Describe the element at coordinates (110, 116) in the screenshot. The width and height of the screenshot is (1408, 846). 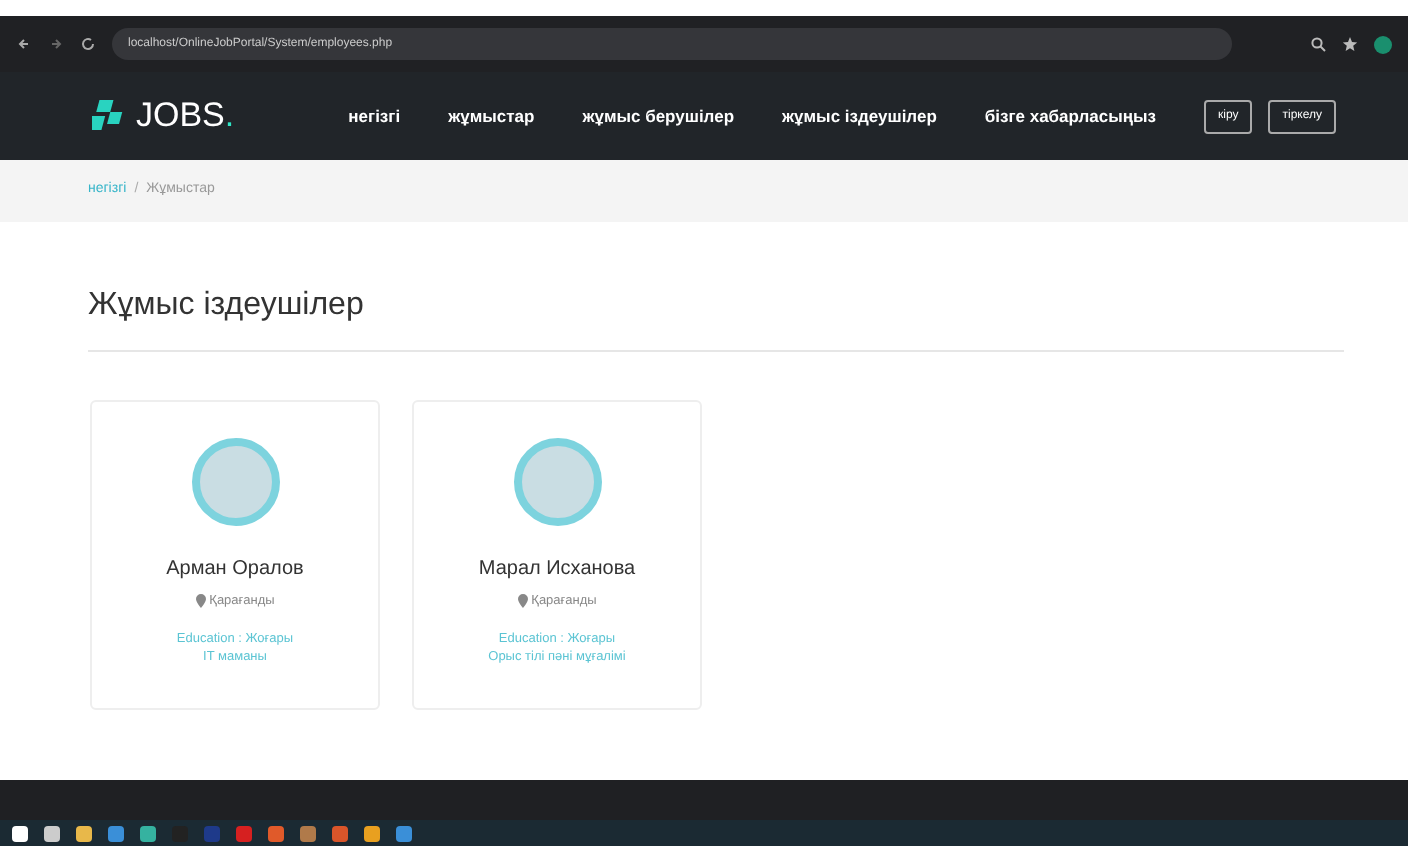
I see `logo-icon` at that location.